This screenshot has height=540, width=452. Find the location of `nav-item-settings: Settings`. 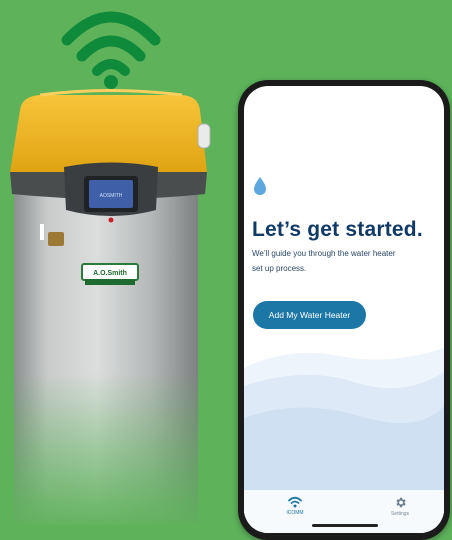

nav-item-settings: Settings is located at coordinates (400, 506).